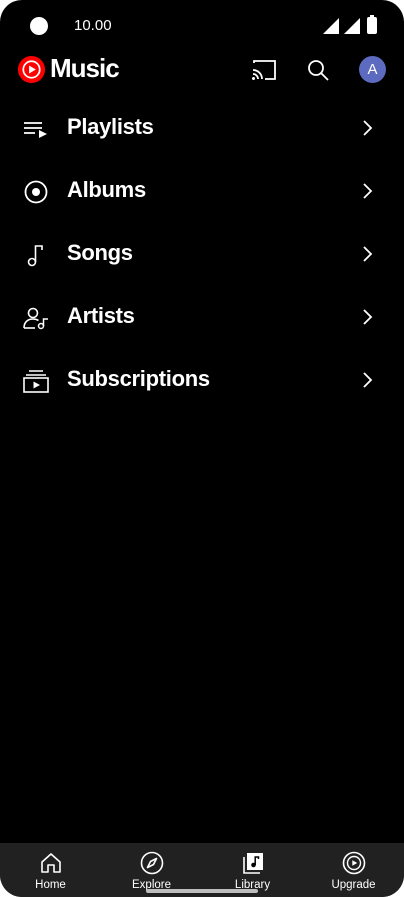 This screenshot has height=897, width=404. Describe the element at coordinates (138, 378) in the screenshot. I see `library-item-label: Subscriptions` at that location.